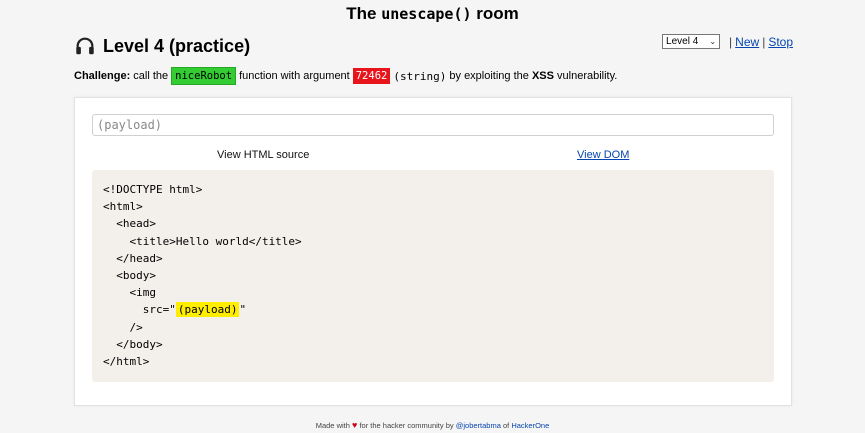  I want to click on challenge-text-2: function with argument, so click(294, 76).